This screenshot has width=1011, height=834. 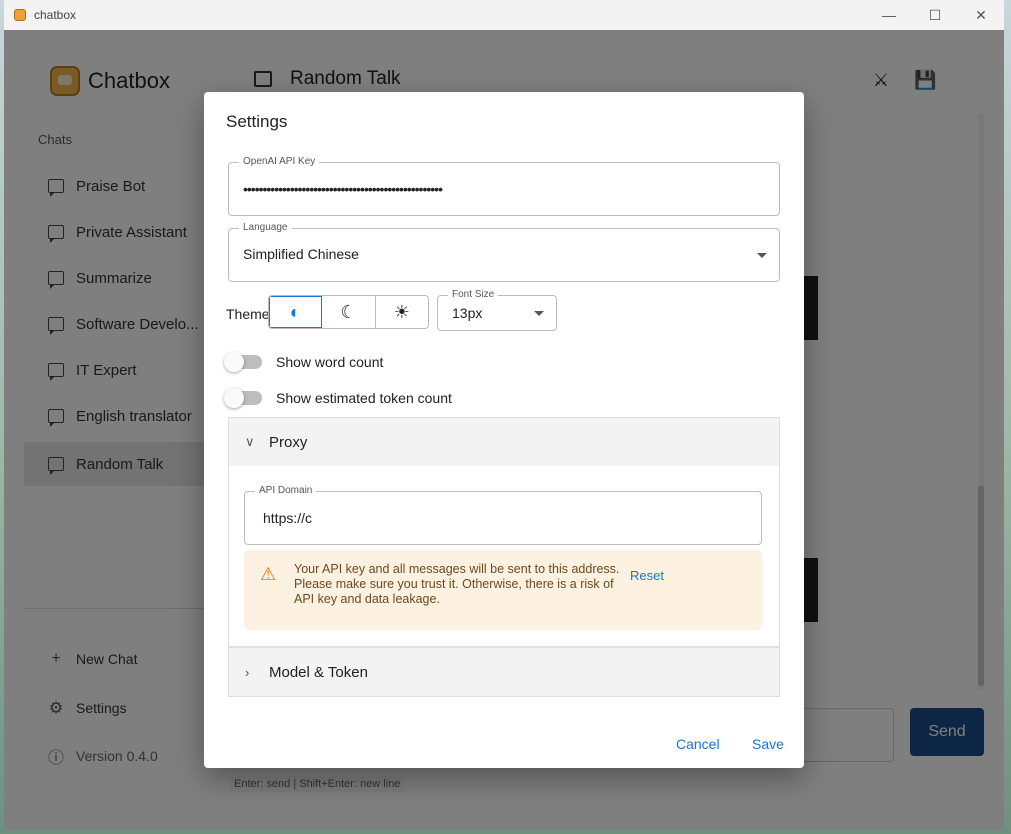 What do you see at coordinates (20, 15) in the screenshot?
I see `app-icon` at bounding box center [20, 15].